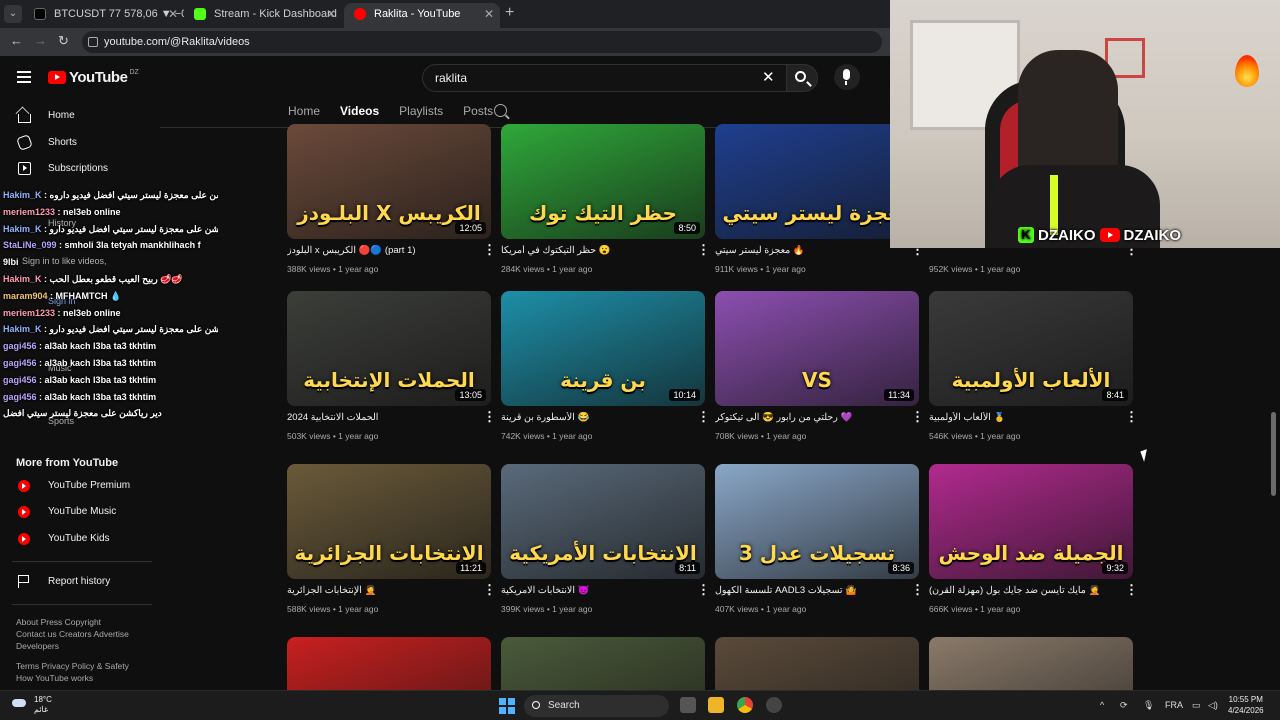  Describe the element at coordinates (1024, 590) in the screenshot. I see `video-title: مايك تايسن ضد جايك بول (مهزلة القرن) 🤦` at that location.